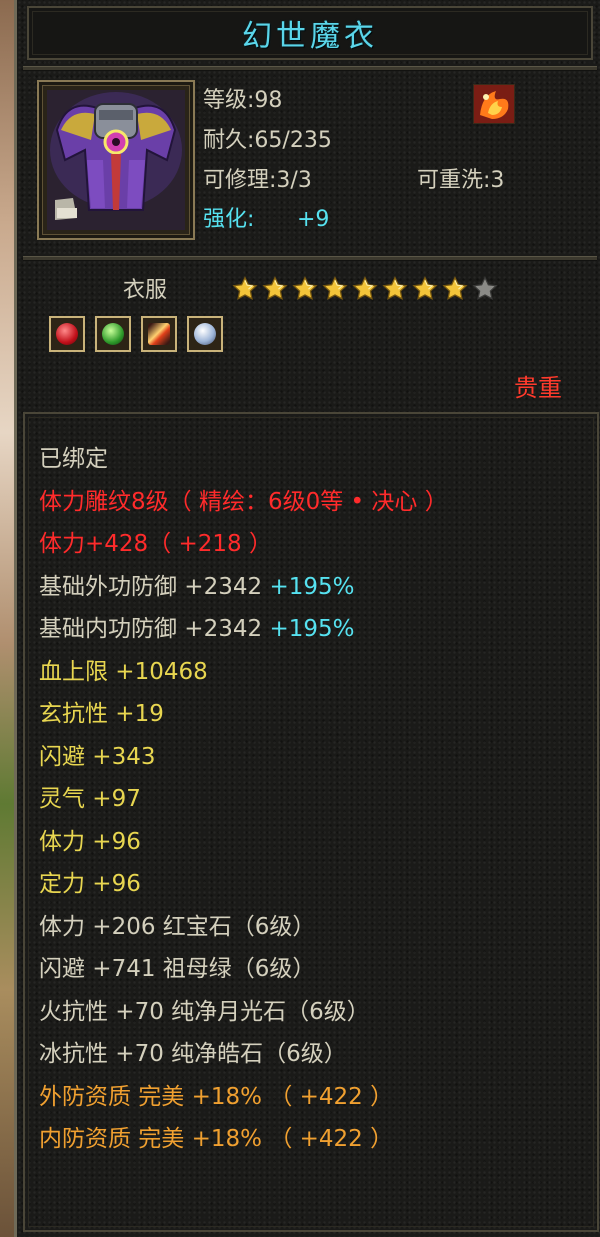 The image size is (600, 1237). What do you see at coordinates (101, 714) in the screenshot?
I see `attribute-text: 玄抗性 +19` at bounding box center [101, 714].